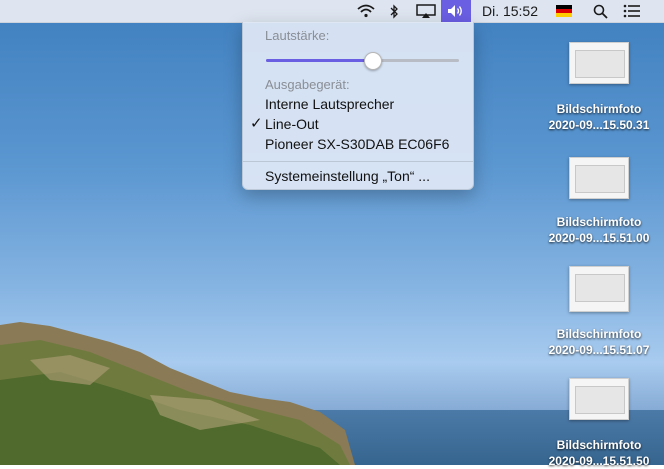 This screenshot has width=664, height=469. I want to click on file-thumbnail, so click(599, 399).